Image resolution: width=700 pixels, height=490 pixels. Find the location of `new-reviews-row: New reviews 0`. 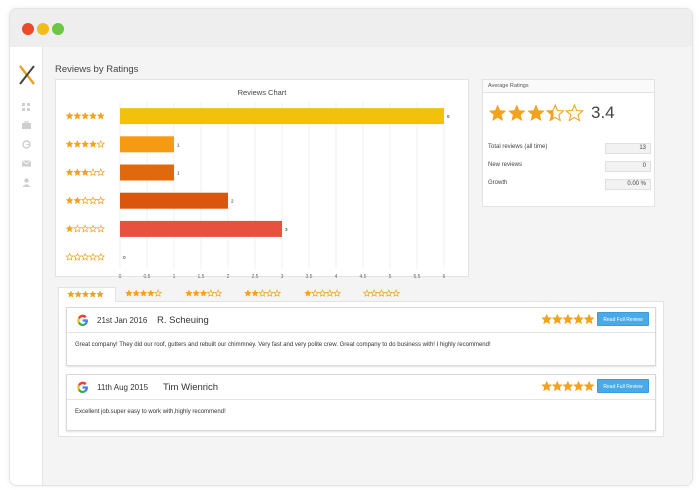

new-reviews-row: New reviews 0 is located at coordinates (569, 166).